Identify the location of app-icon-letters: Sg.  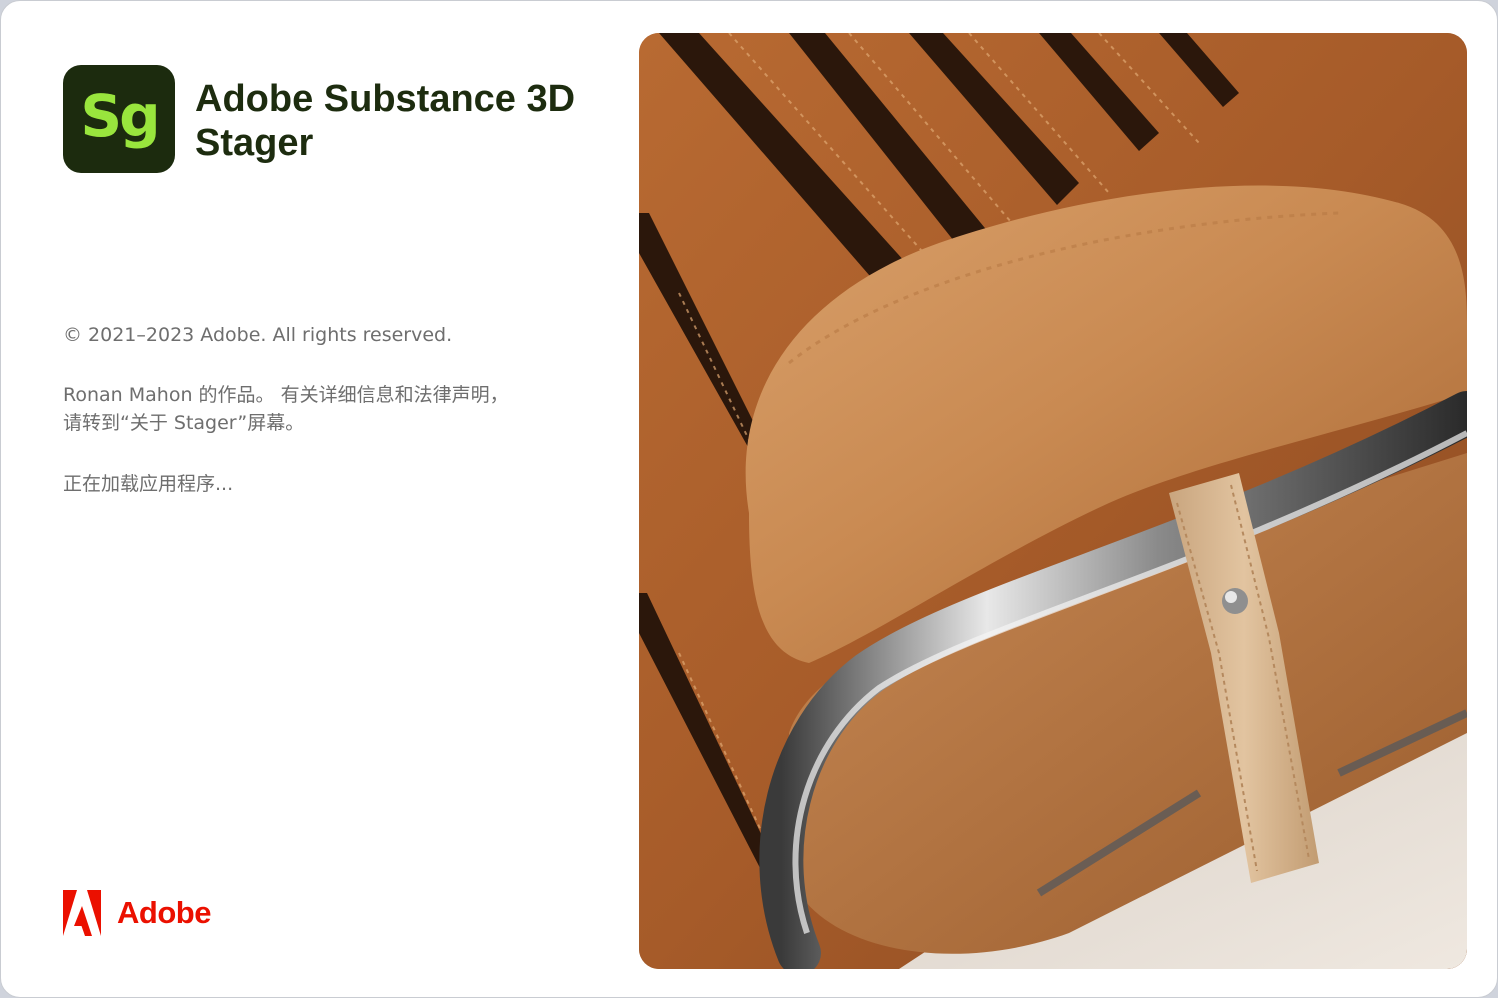
(120, 116).